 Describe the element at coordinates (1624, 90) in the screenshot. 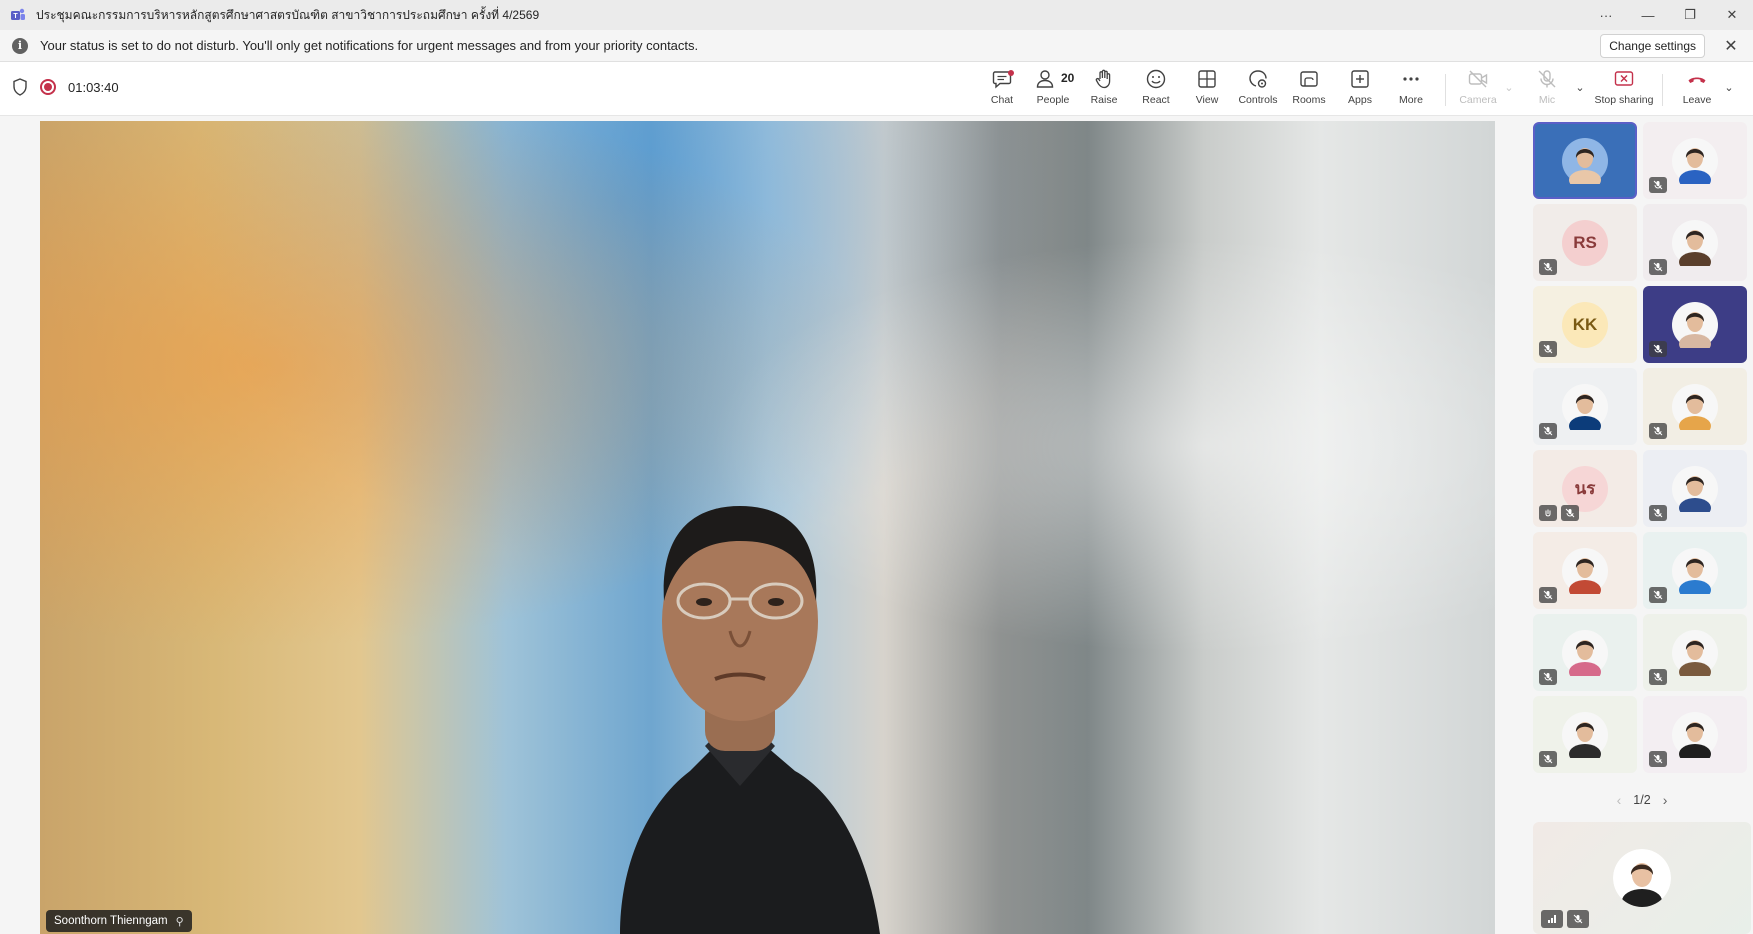

I see `stop-sharing-button: Stop sharing` at that location.